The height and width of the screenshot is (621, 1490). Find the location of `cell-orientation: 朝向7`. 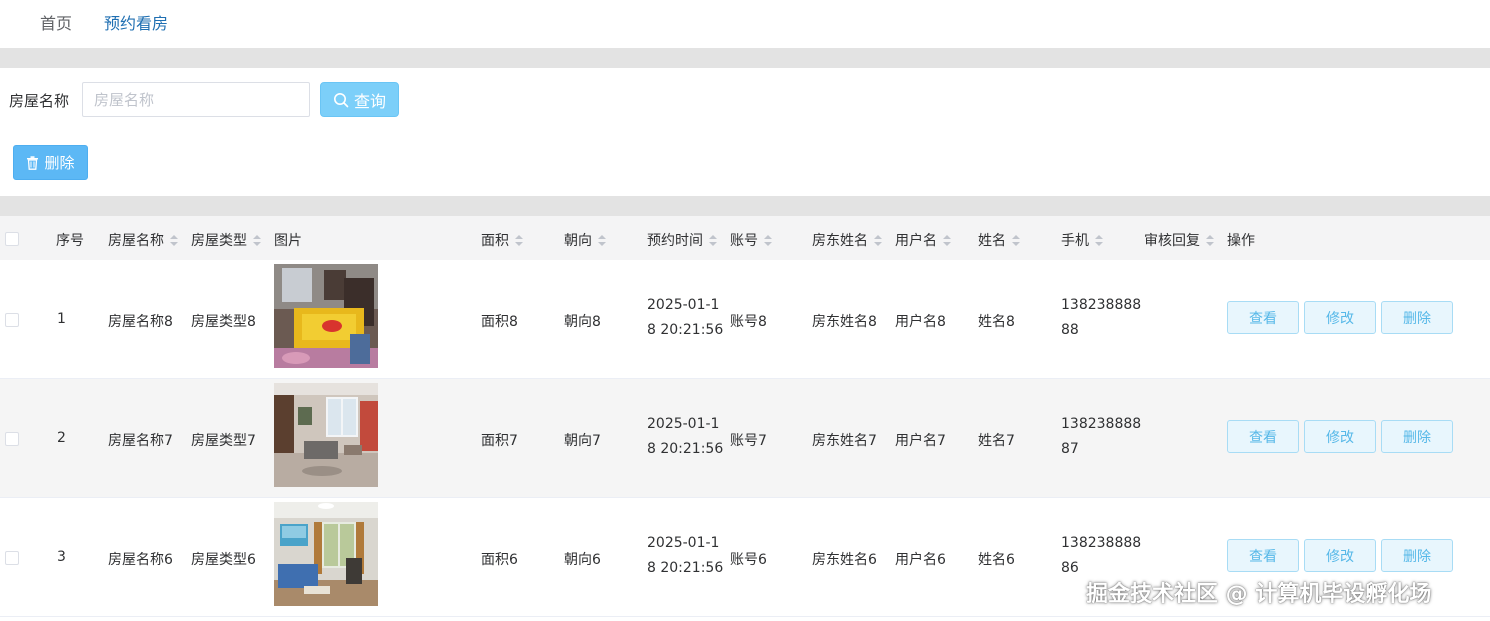

cell-orientation: 朝向7 is located at coordinates (582, 441).